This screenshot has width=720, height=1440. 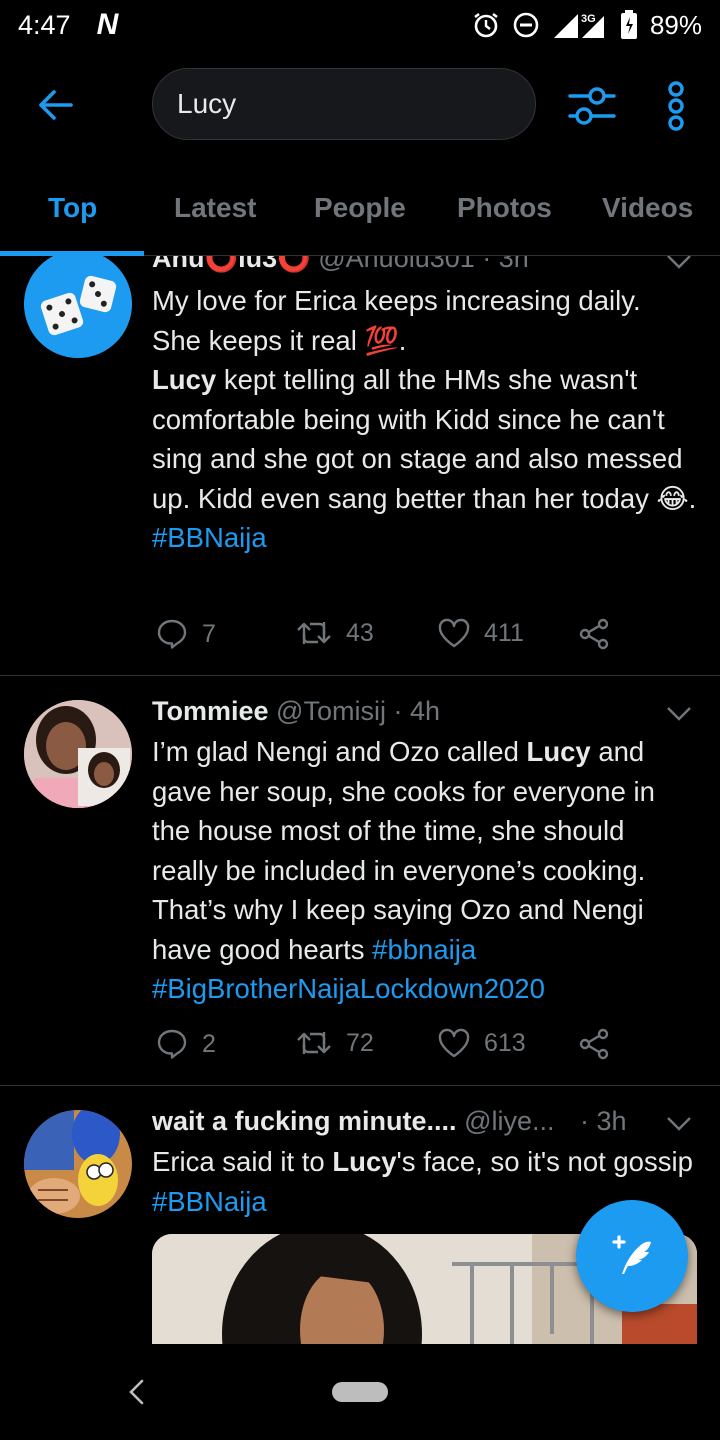 What do you see at coordinates (72, 208) in the screenshot?
I see `tab-top: Top` at bounding box center [72, 208].